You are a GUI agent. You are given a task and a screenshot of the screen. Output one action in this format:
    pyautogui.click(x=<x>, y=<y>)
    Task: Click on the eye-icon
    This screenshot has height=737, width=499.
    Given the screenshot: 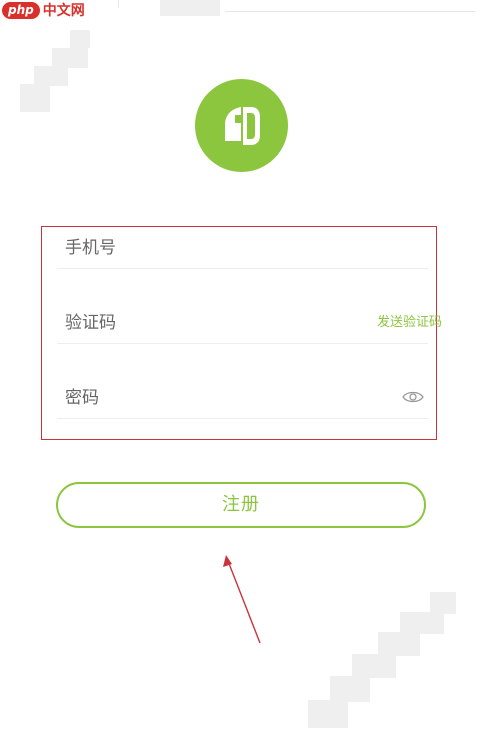 What is the action you would take?
    pyautogui.click(x=413, y=397)
    